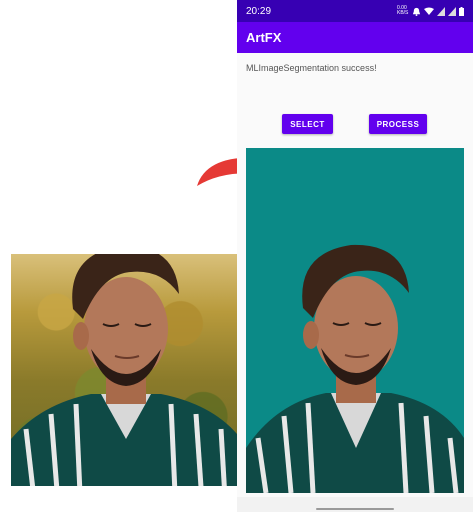 The height and width of the screenshot is (512, 473). I want to click on app-bar: ArtFX, so click(355, 37).